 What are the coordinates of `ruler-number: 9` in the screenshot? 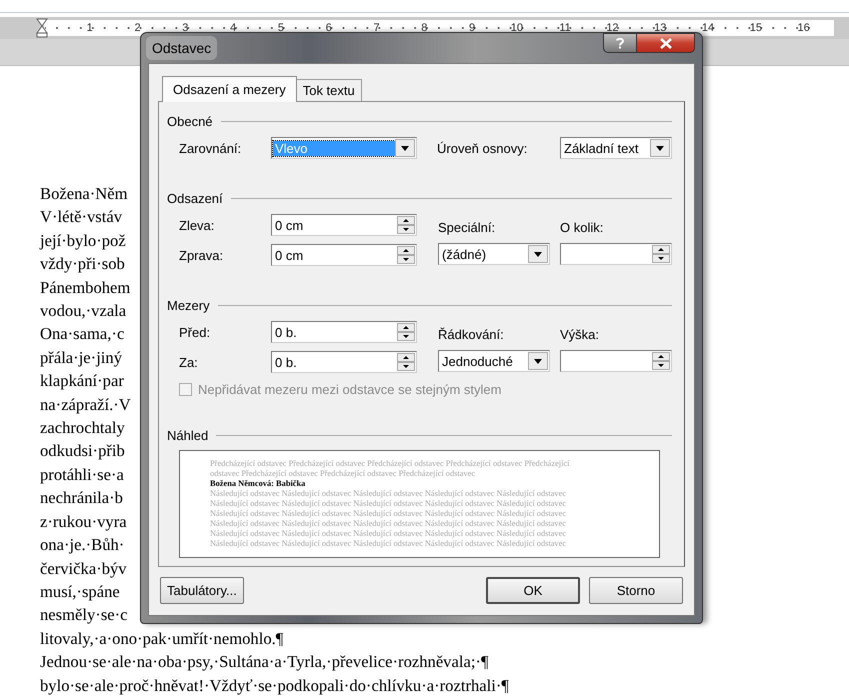 It's located at (472, 28).